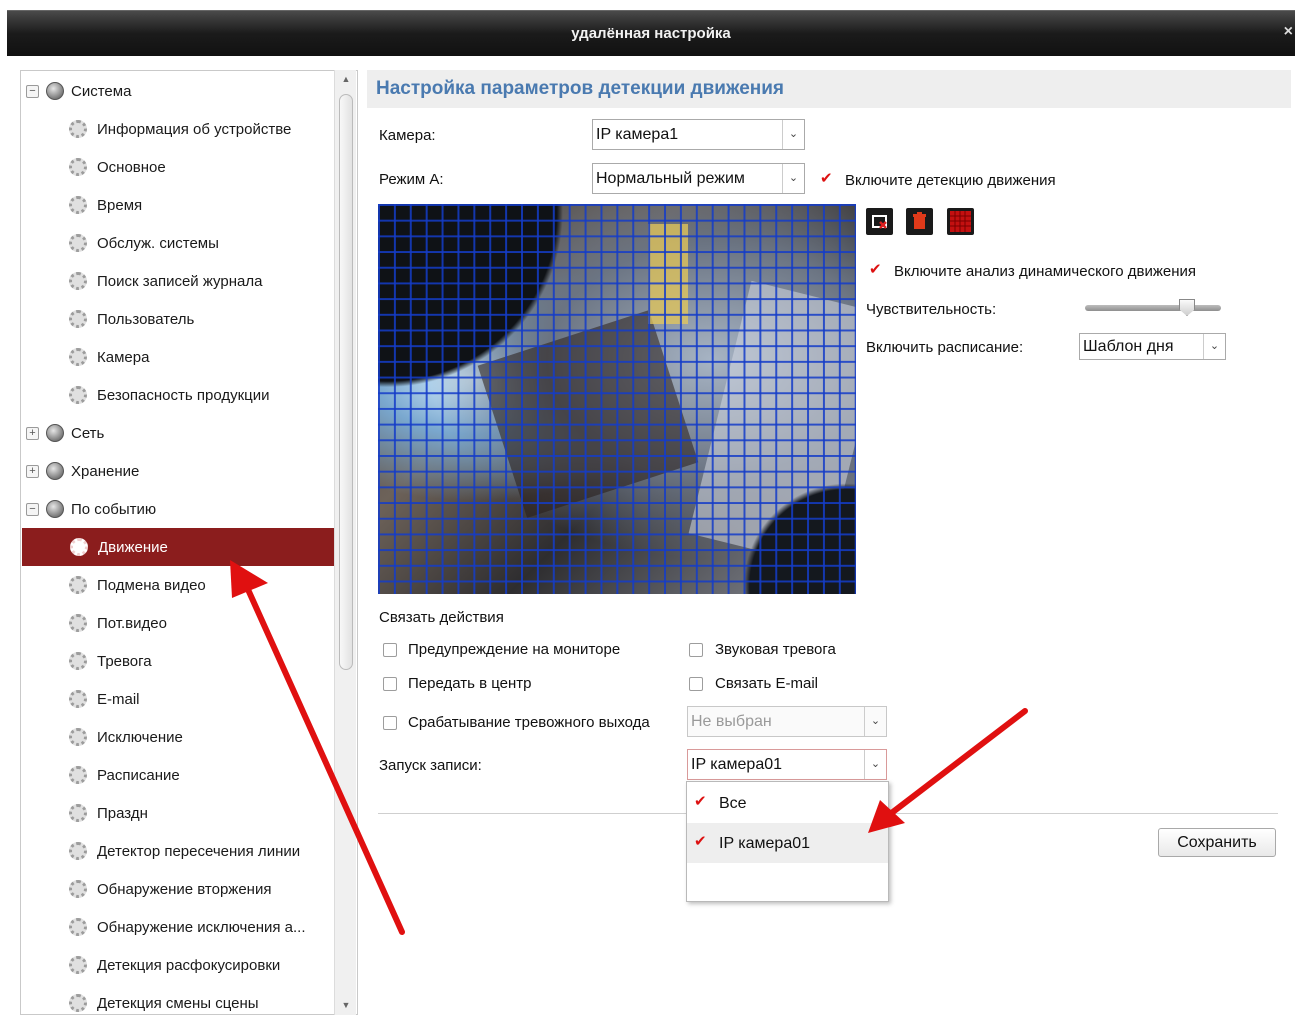 This screenshot has width=1295, height=1017. I want to click on sidebar-item-label: Расписание, so click(138, 775).